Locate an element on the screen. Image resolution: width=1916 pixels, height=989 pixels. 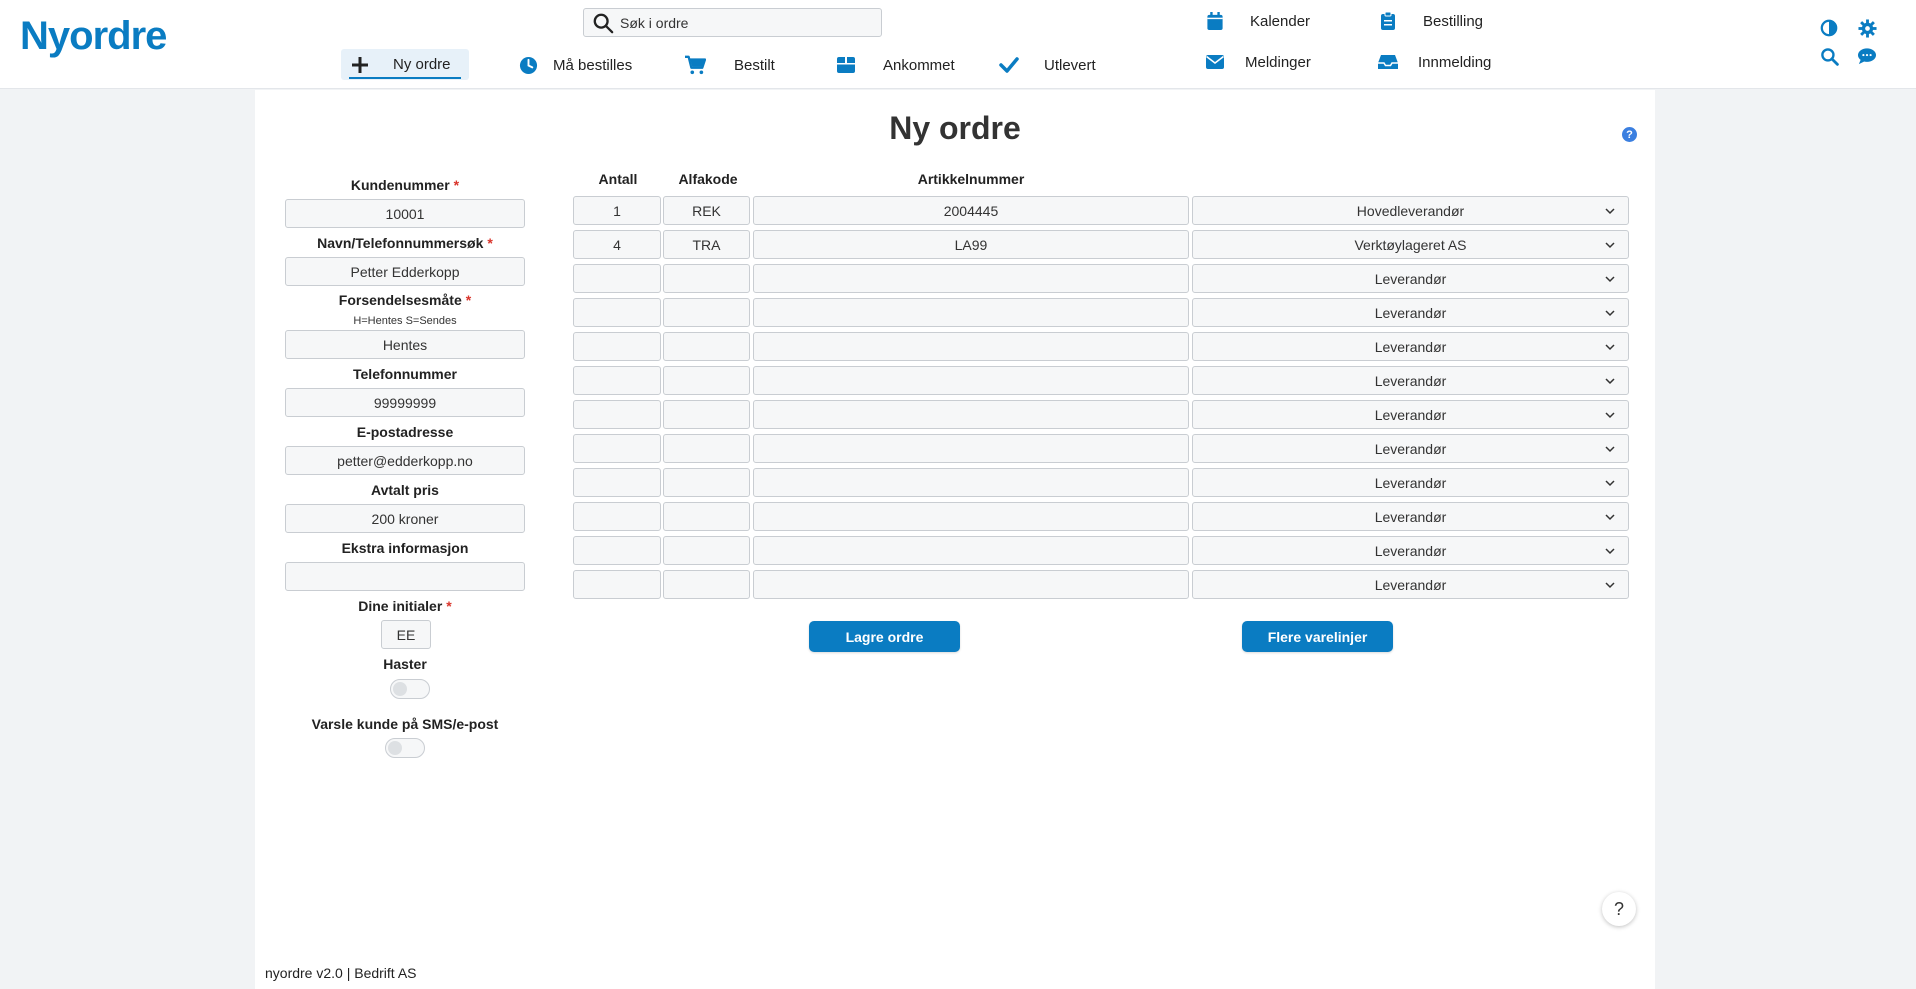
envelope-icon is located at coordinates (1215, 62).